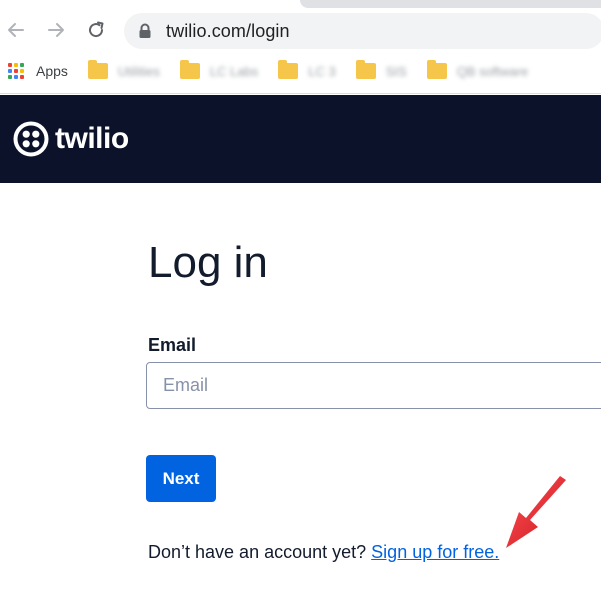 This screenshot has width=601, height=597. Describe the element at coordinates (450, 4) in the screenshot. I see `tab-strip` at that location.